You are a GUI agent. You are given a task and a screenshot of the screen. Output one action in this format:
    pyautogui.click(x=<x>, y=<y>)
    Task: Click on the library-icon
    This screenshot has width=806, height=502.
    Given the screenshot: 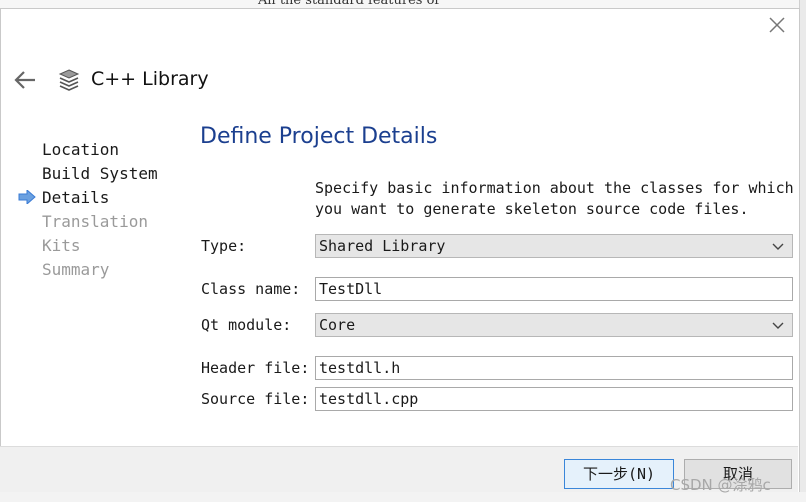 What is the action you would take?
    pyautogui.click(x=69, y=80)
    